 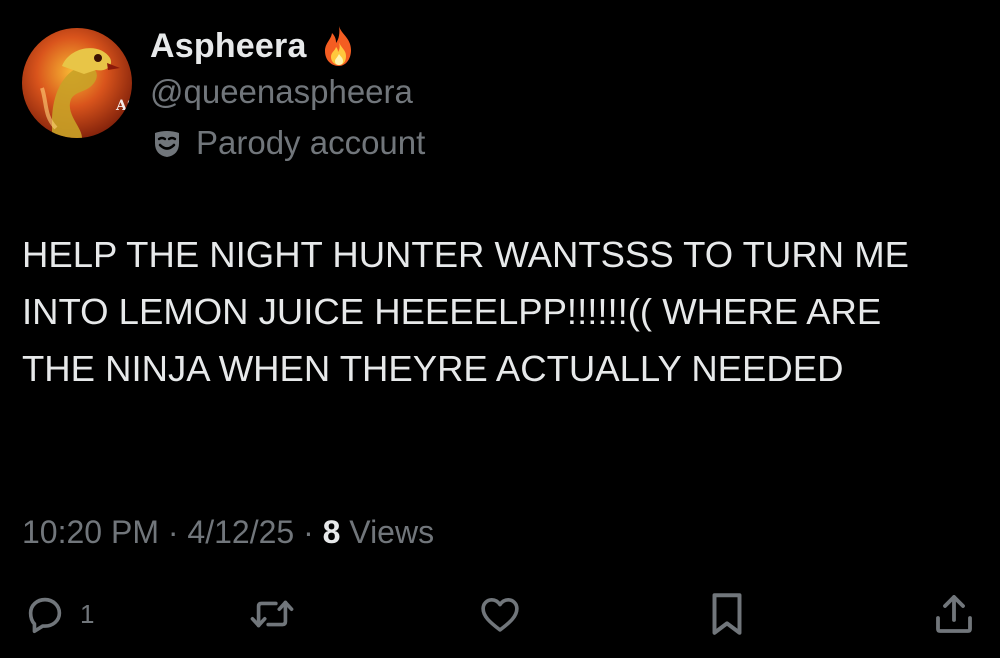 I want to click on avatar: AS, so click(x=77, y=83).